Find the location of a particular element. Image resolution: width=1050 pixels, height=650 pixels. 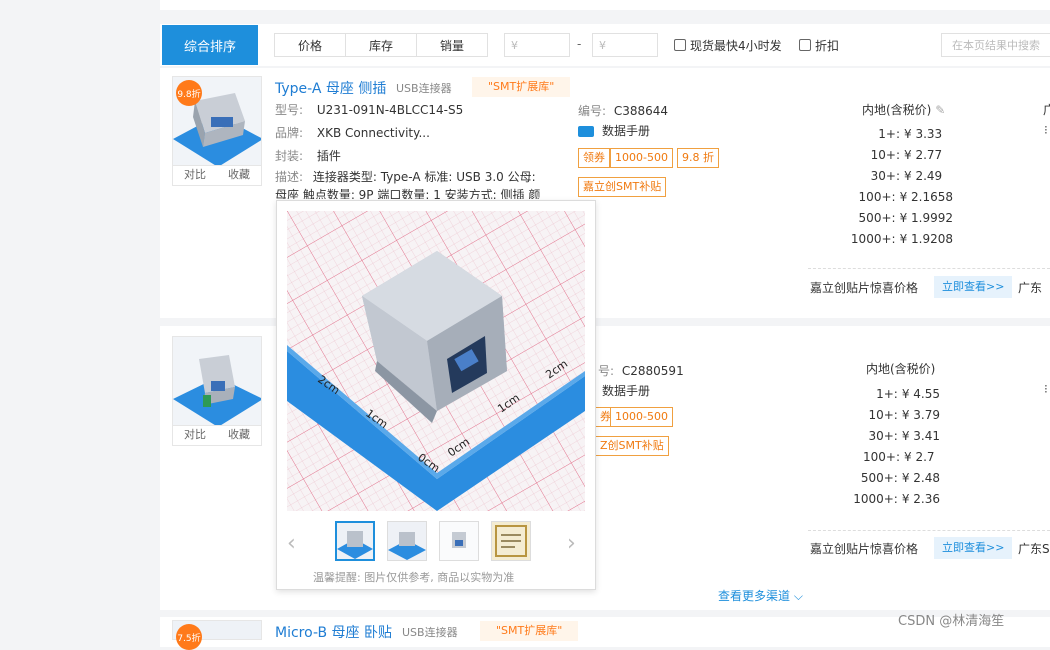

price-tier-row: 100+: ¥ 2.7 is located at coordinates (880, 457).